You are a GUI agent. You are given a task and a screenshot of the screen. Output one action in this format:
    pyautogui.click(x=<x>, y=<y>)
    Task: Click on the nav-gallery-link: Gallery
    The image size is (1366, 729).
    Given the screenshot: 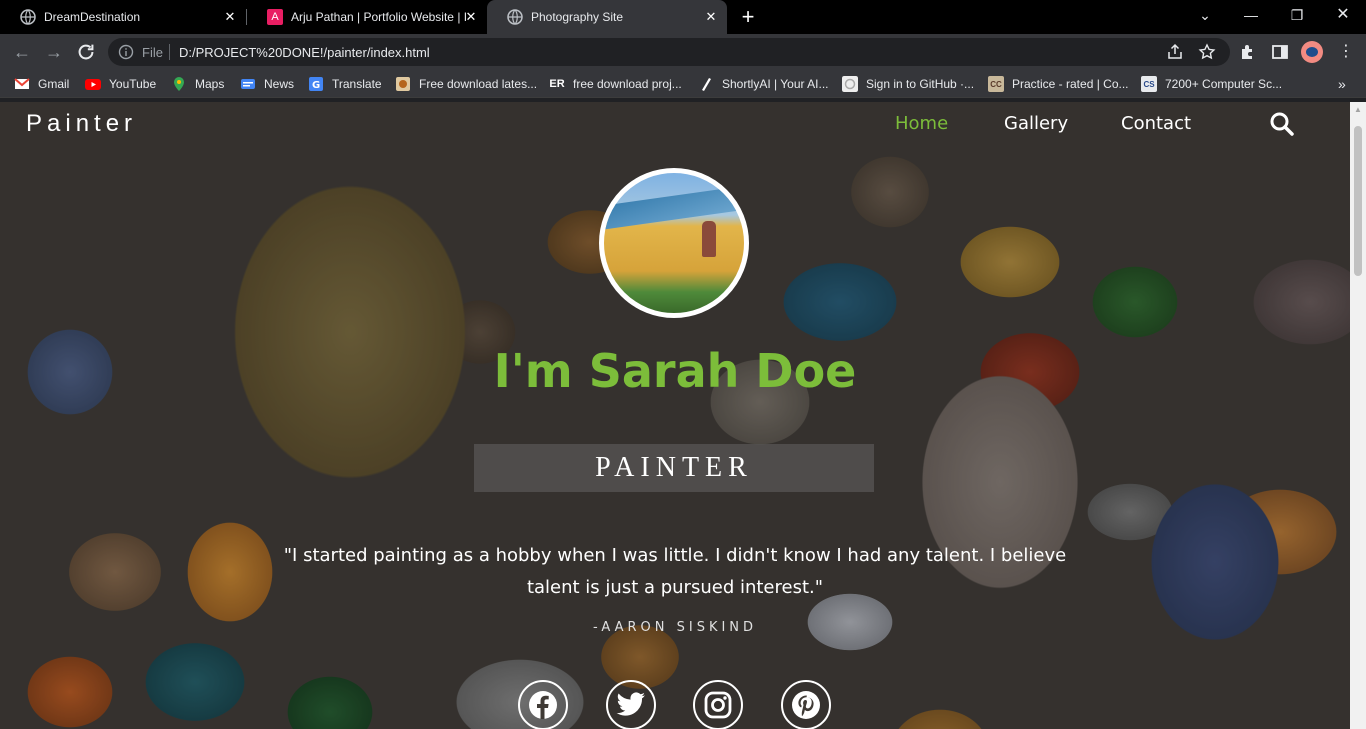 What is the action you would take?
    pyautogui.click(x=1036, y=123)
    